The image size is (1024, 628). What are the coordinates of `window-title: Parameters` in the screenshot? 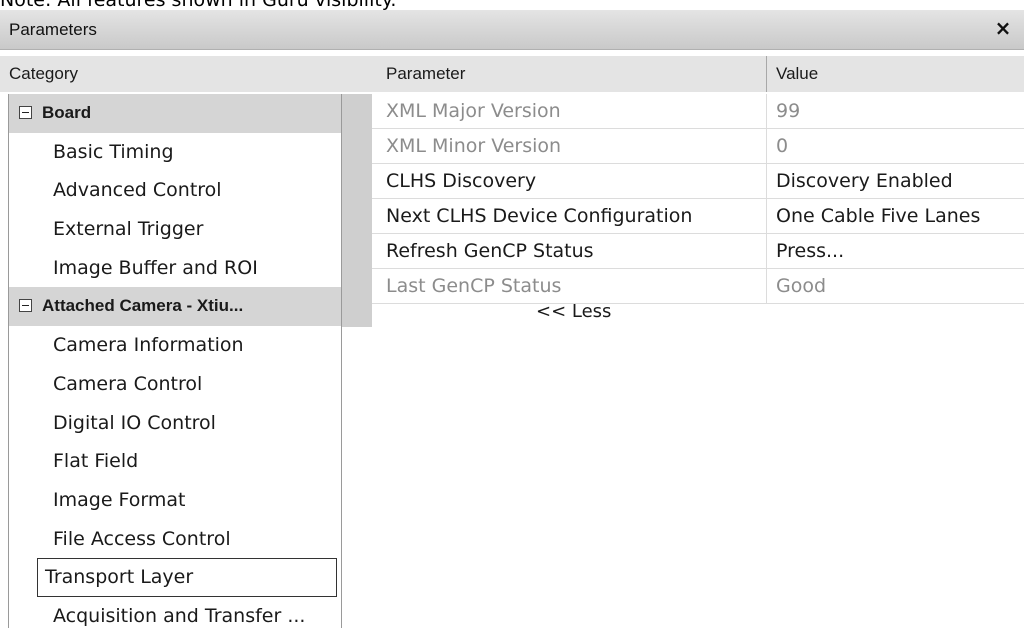 It's located at (53, 29).